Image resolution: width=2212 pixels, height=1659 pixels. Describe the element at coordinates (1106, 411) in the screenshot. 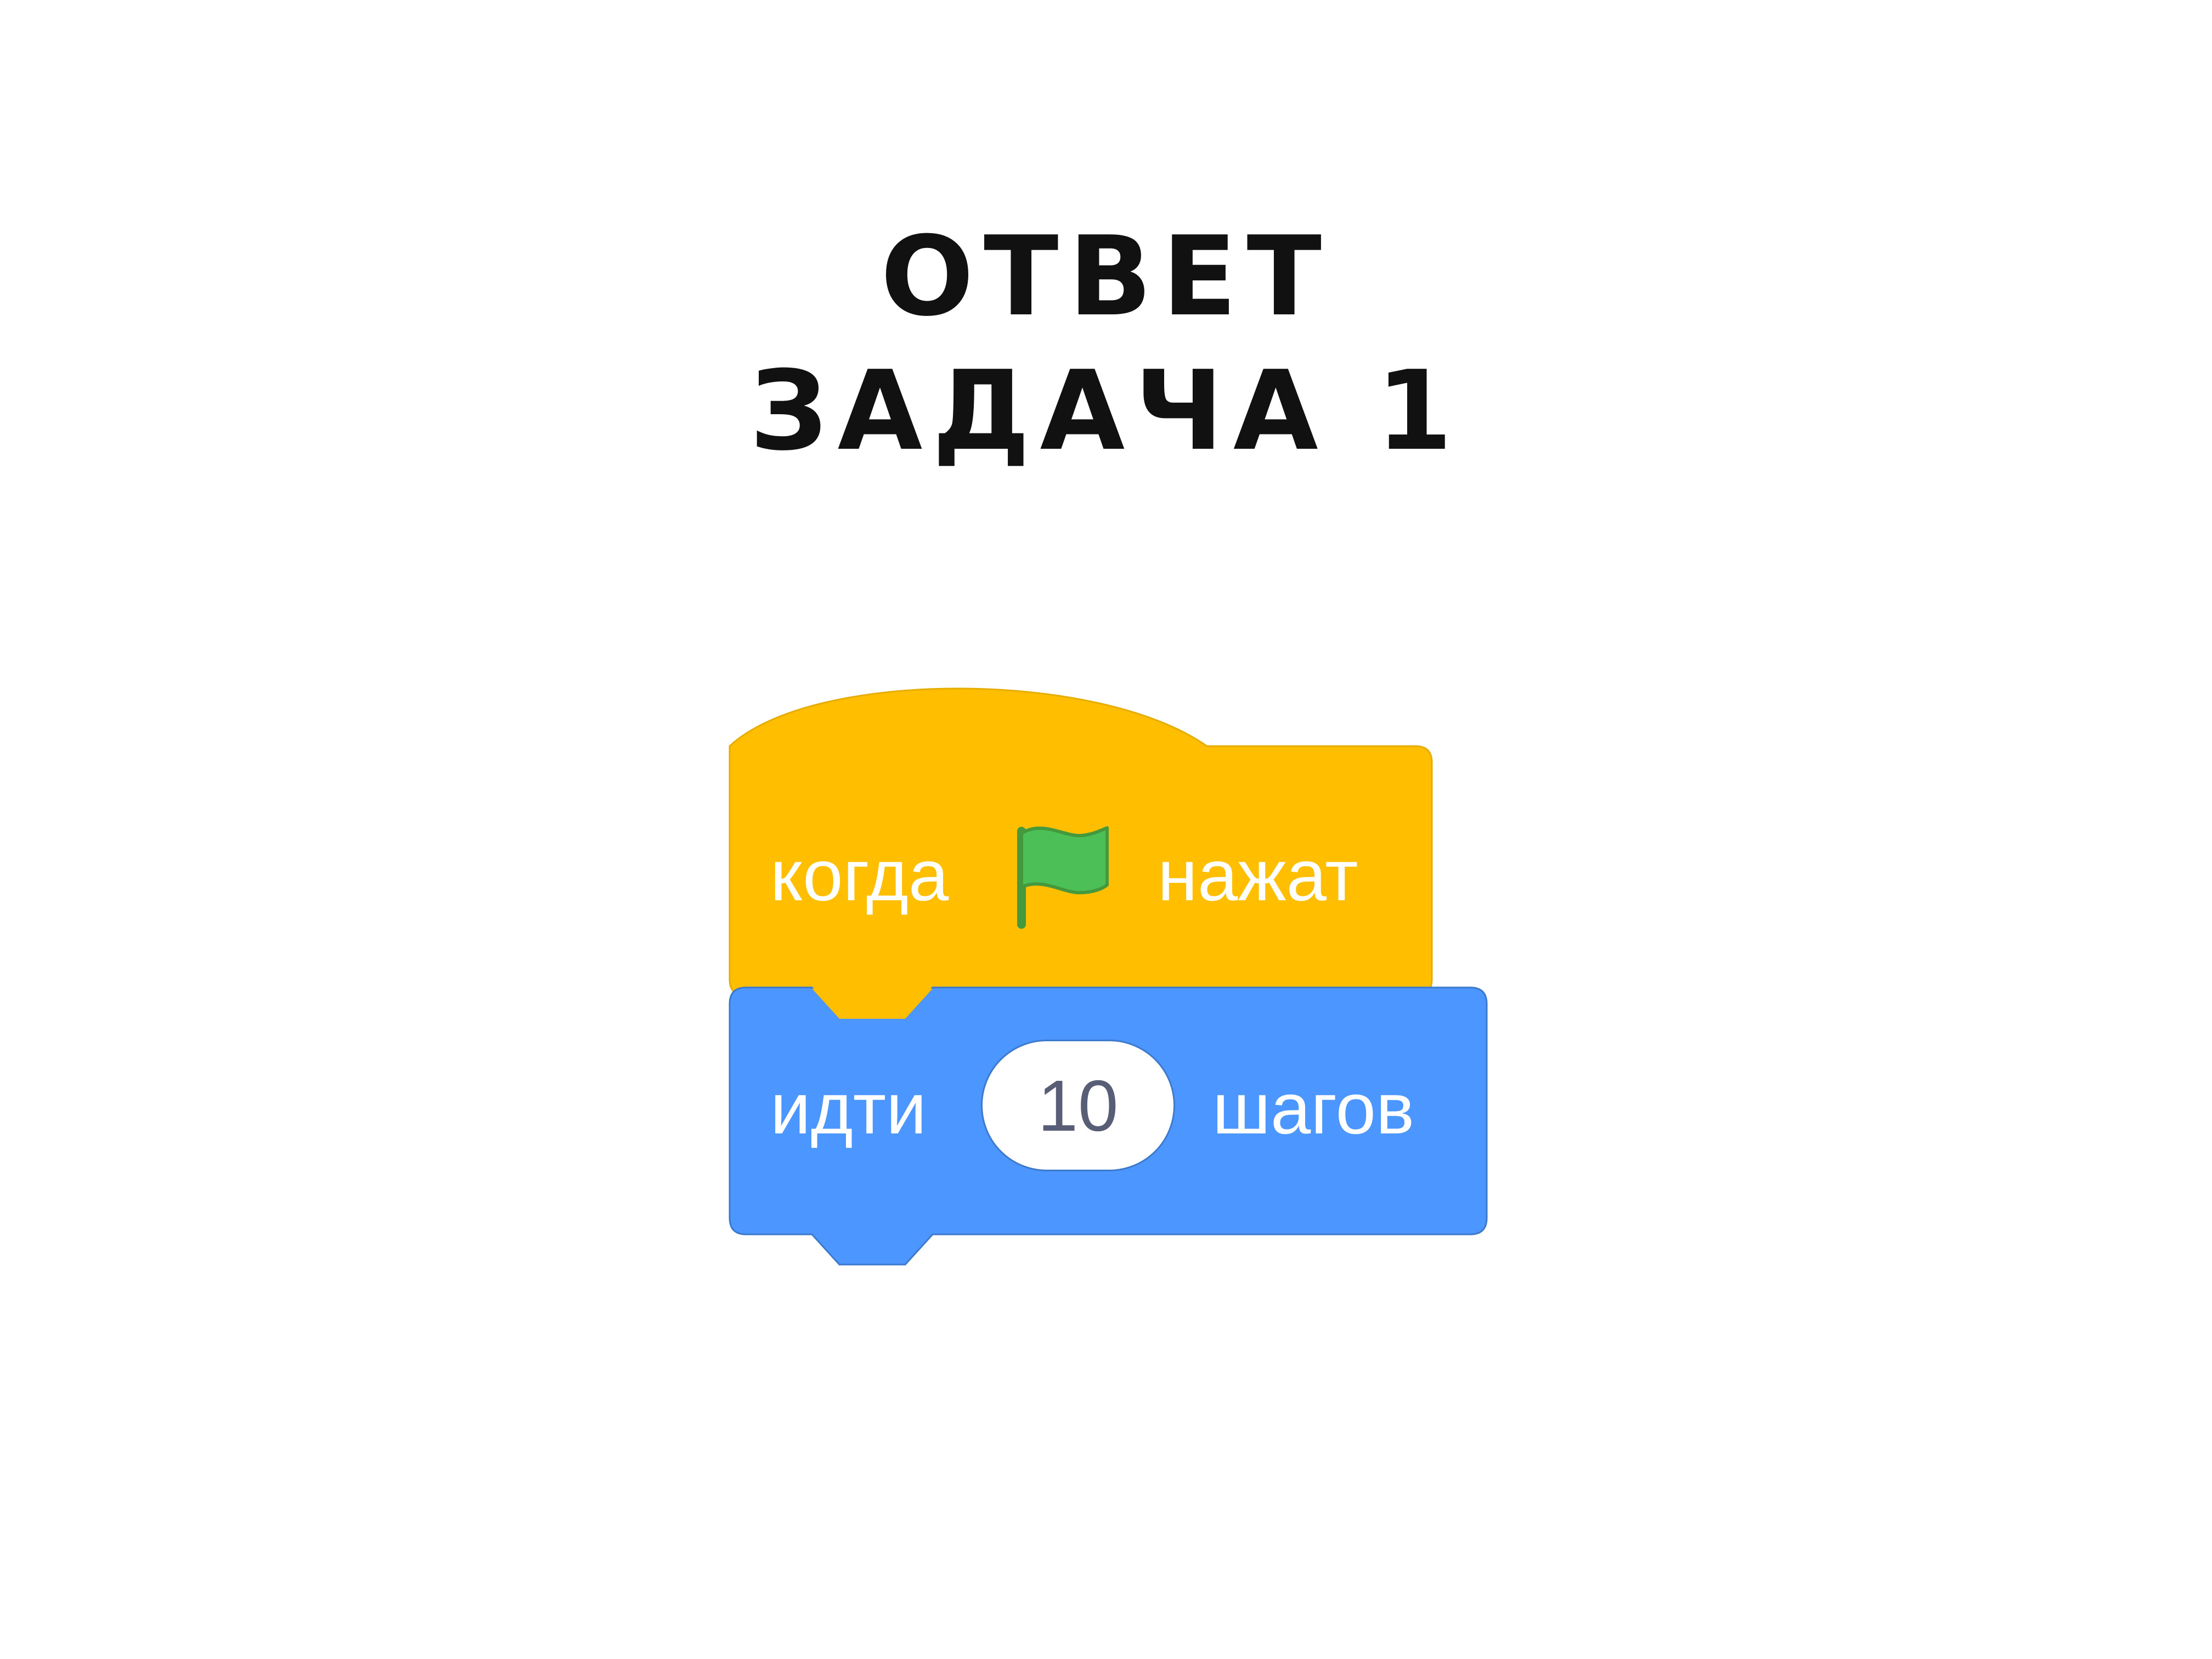

I see `title-line-2: ЗАДАЧА 1` at that location.